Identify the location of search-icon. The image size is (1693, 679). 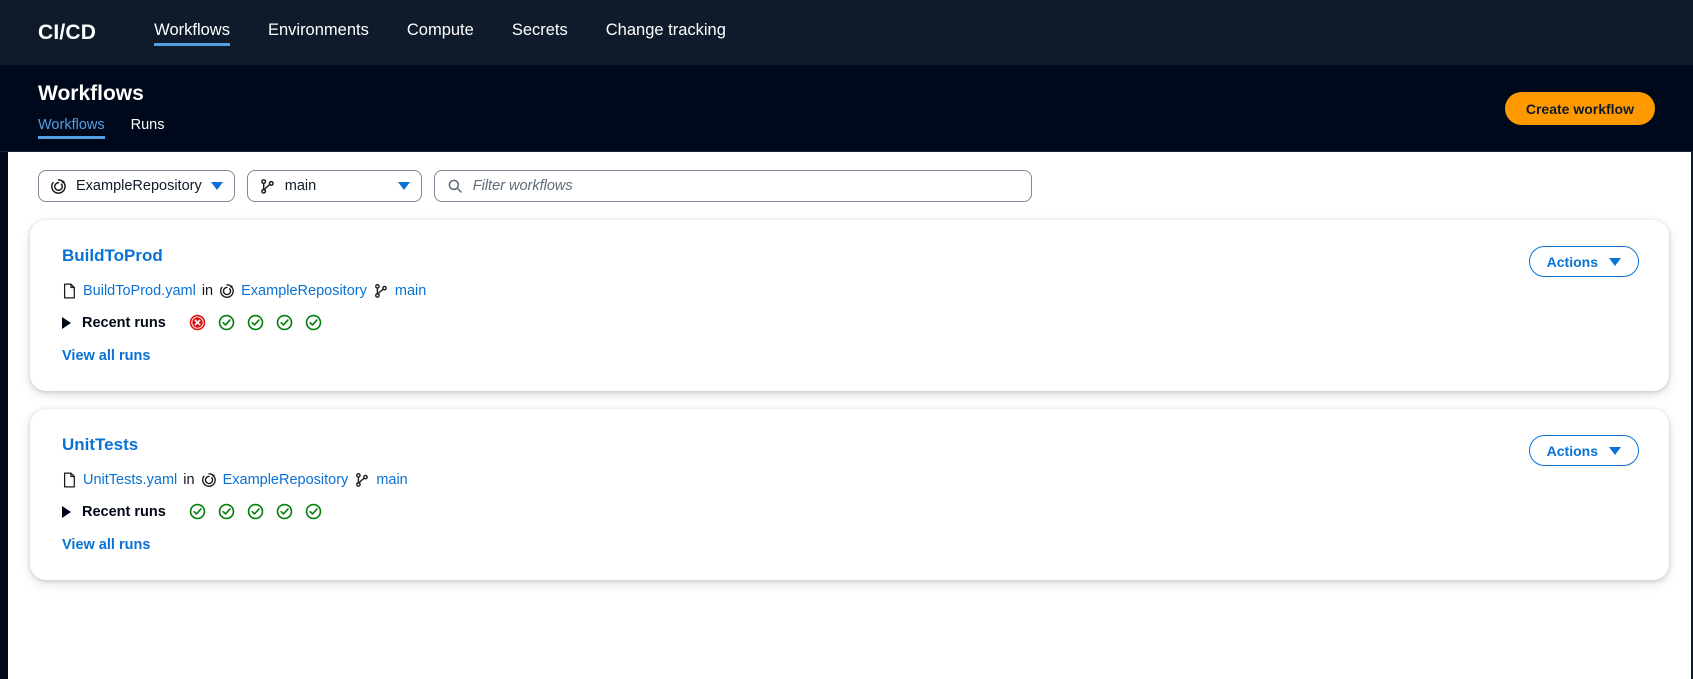
(455, 186).